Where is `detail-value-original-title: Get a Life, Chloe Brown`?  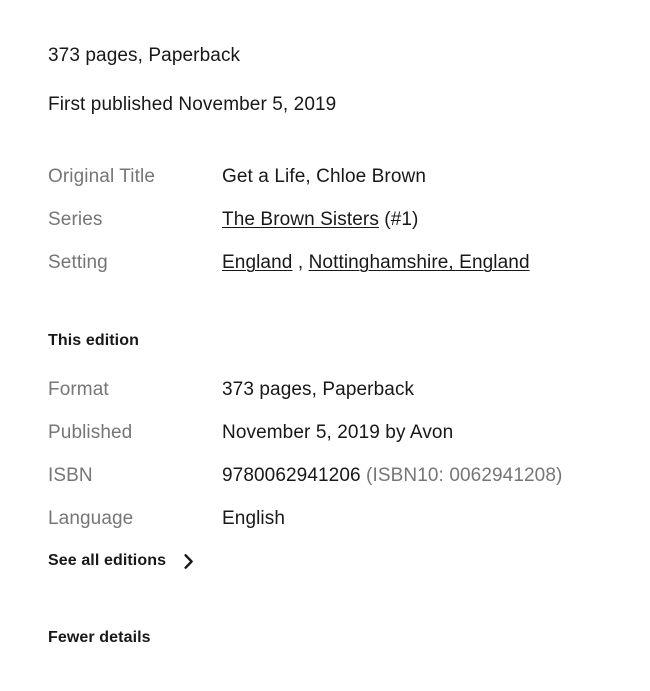 detail-value-original-title: Get a Life, Chloe Brown is located at coordinates (324, 176).